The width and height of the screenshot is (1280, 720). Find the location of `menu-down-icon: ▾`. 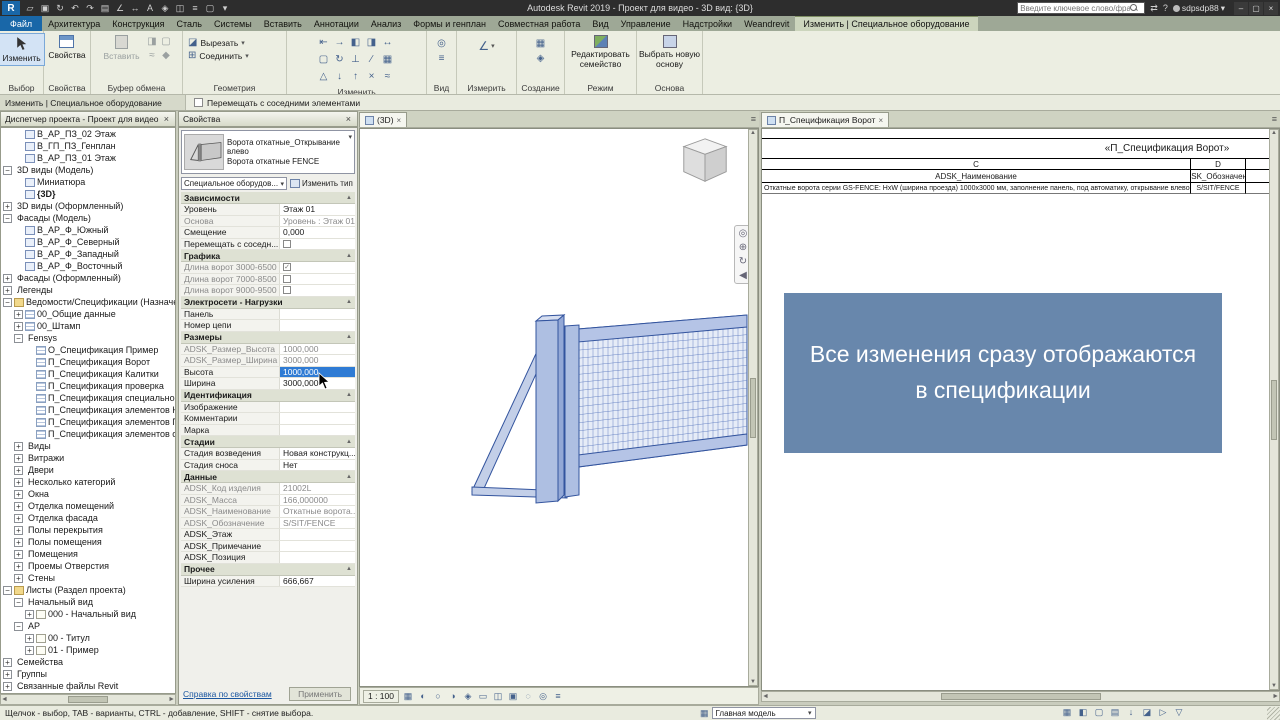

menu-down-icon: ▾ is located at coordinates (225, 8).